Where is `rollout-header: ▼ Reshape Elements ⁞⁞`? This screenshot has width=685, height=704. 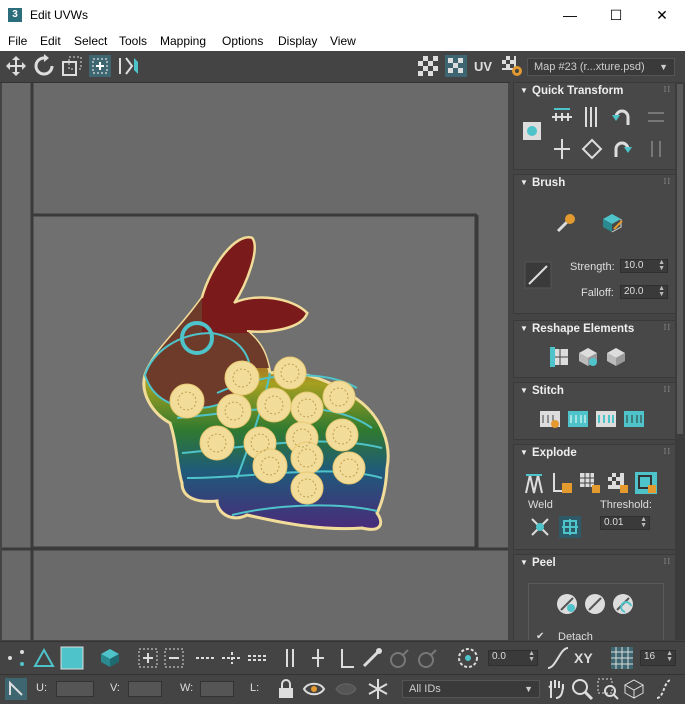
rollout-header: ▼ Reshape Elements ⁞⁞ is located at coordinates (594, 330).